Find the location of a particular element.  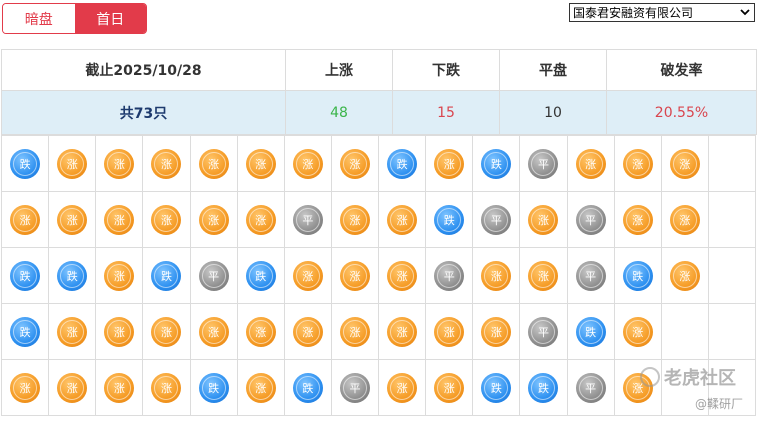

header-break-rate: 破发率 is located at coordinates (681, 70).